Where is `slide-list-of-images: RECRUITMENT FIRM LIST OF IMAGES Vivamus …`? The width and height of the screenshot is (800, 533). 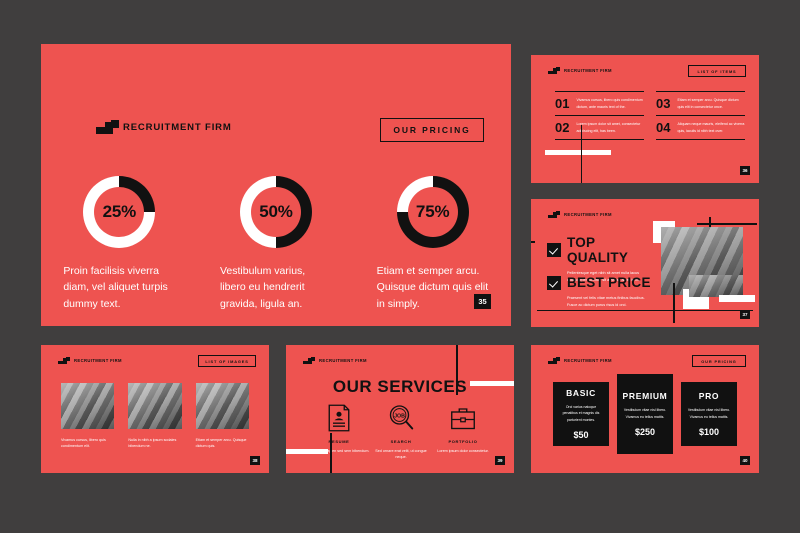
slide-list-of-images: RECRUITMENT FIRM LIST OF IMAGES Vivamus … is located at coordinates (155, 409).